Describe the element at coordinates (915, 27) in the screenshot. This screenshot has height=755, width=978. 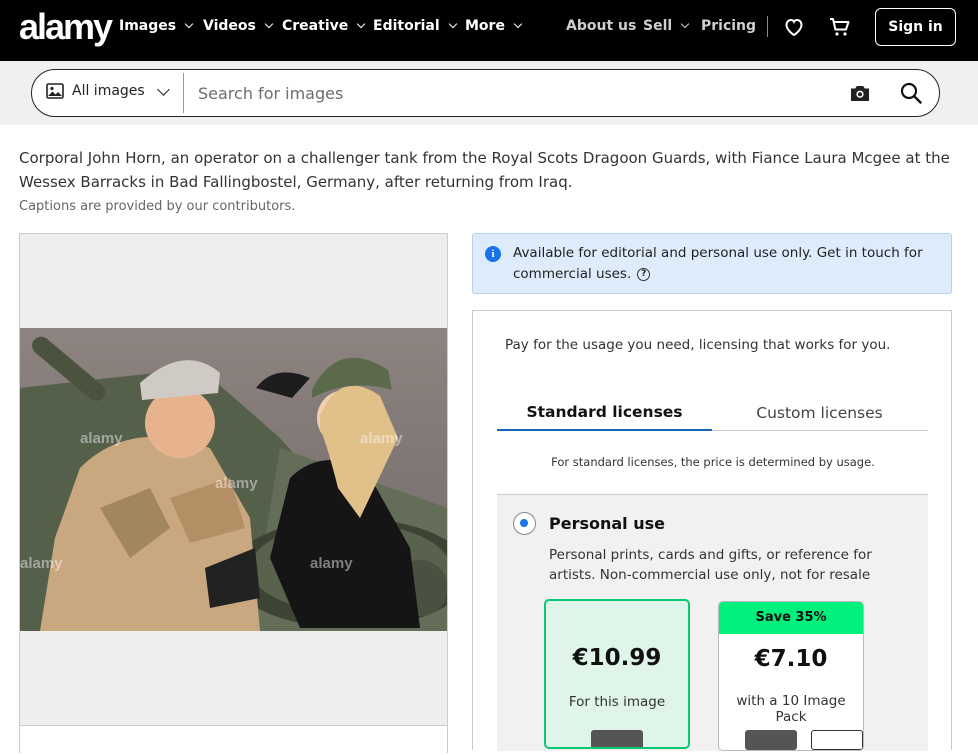
I see `sign-in-button: Sign in` at that location.